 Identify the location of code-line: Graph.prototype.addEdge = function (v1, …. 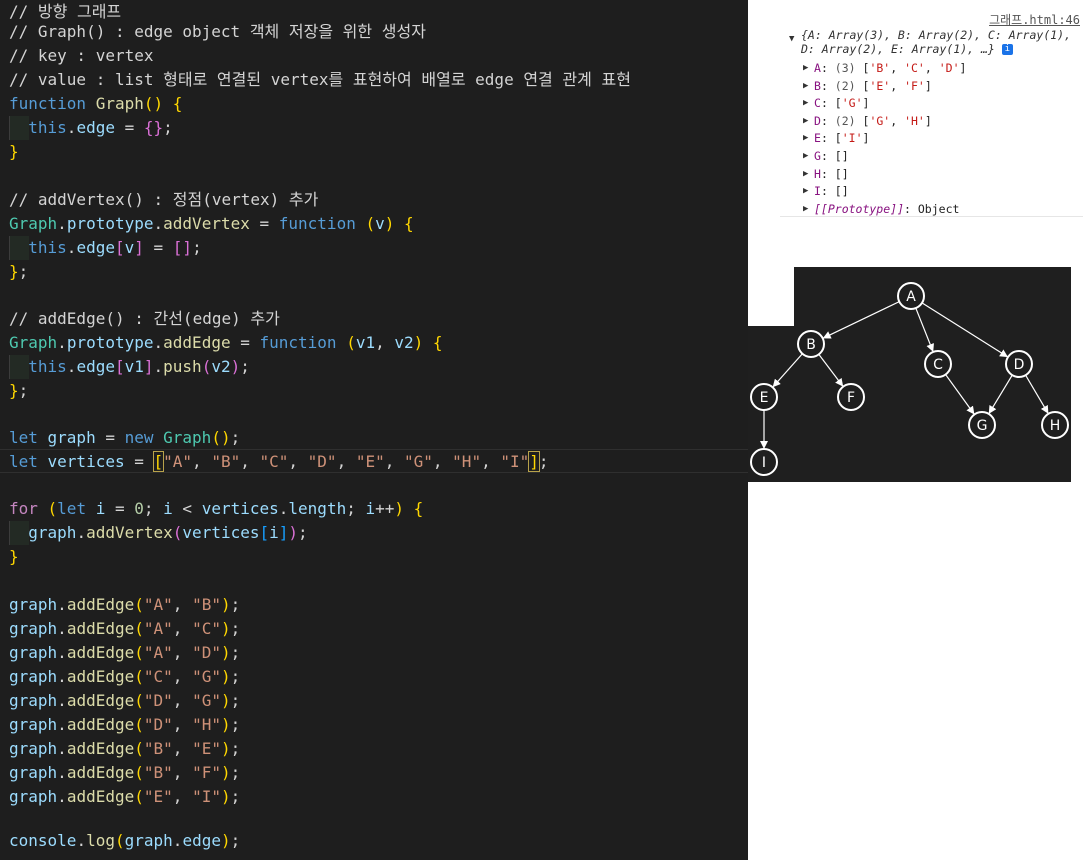
(226, 343).